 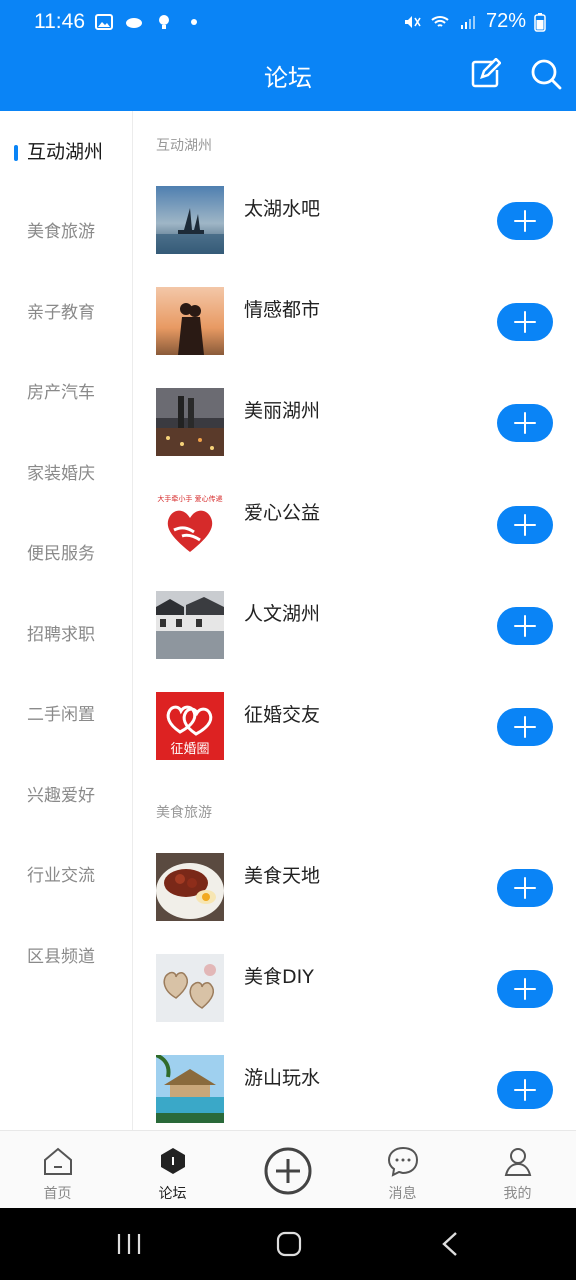 I want to click on tab-message: 消息, so click(x=402, y=1170).